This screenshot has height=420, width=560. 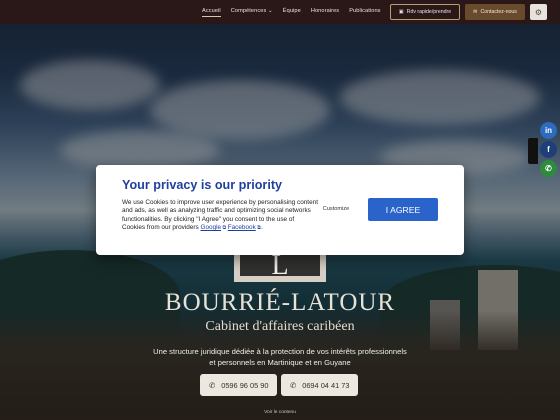 I want to click on side-tab-handle, so click(x=533, y=151).